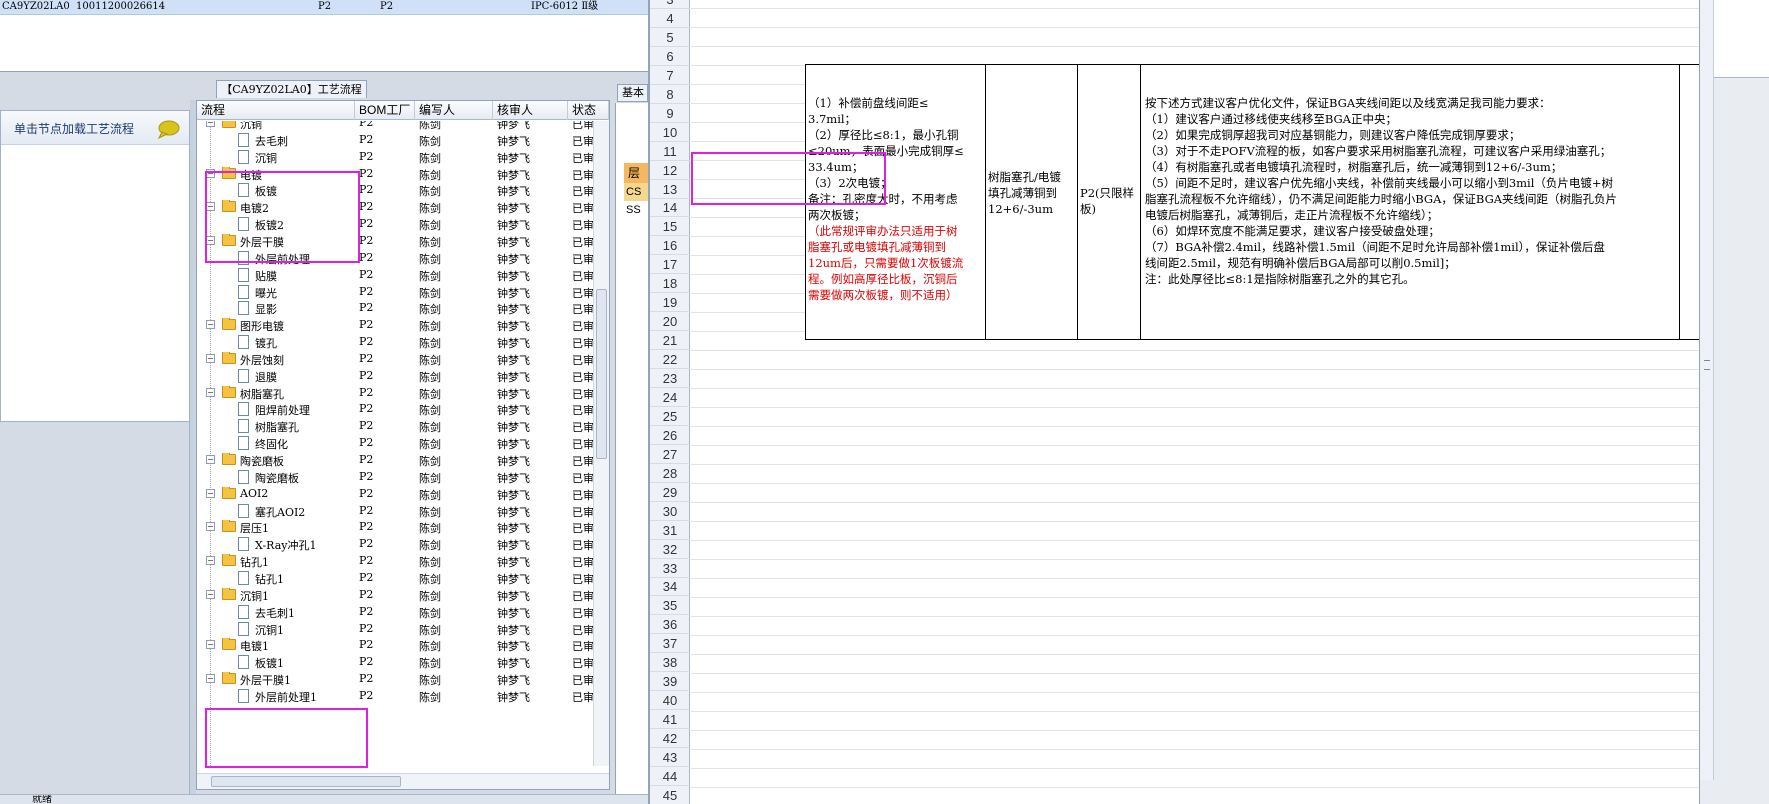  I want to click on row-header: 20, so click(670, 322).